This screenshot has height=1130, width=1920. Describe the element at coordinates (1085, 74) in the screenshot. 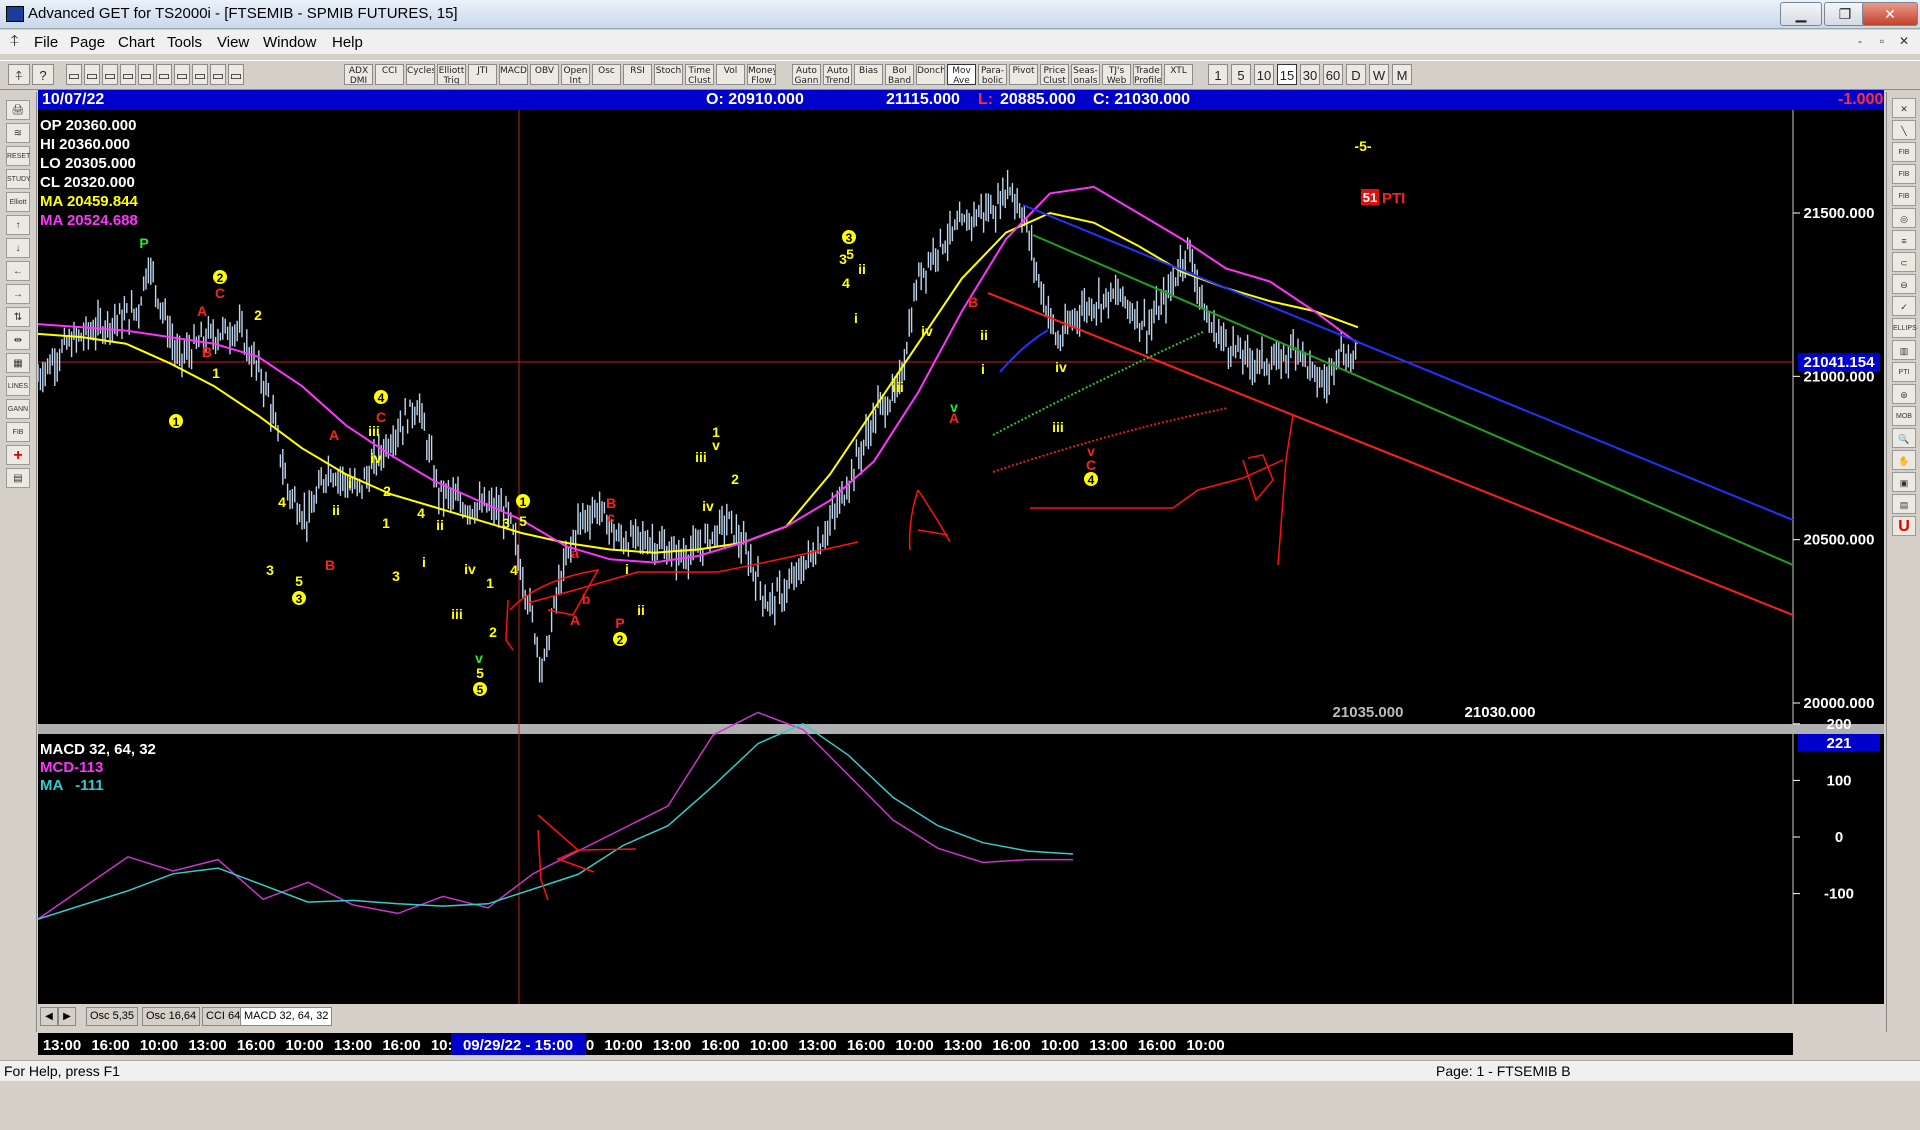

I see `tool-button-seas-onals: Seas-onals` at that location.